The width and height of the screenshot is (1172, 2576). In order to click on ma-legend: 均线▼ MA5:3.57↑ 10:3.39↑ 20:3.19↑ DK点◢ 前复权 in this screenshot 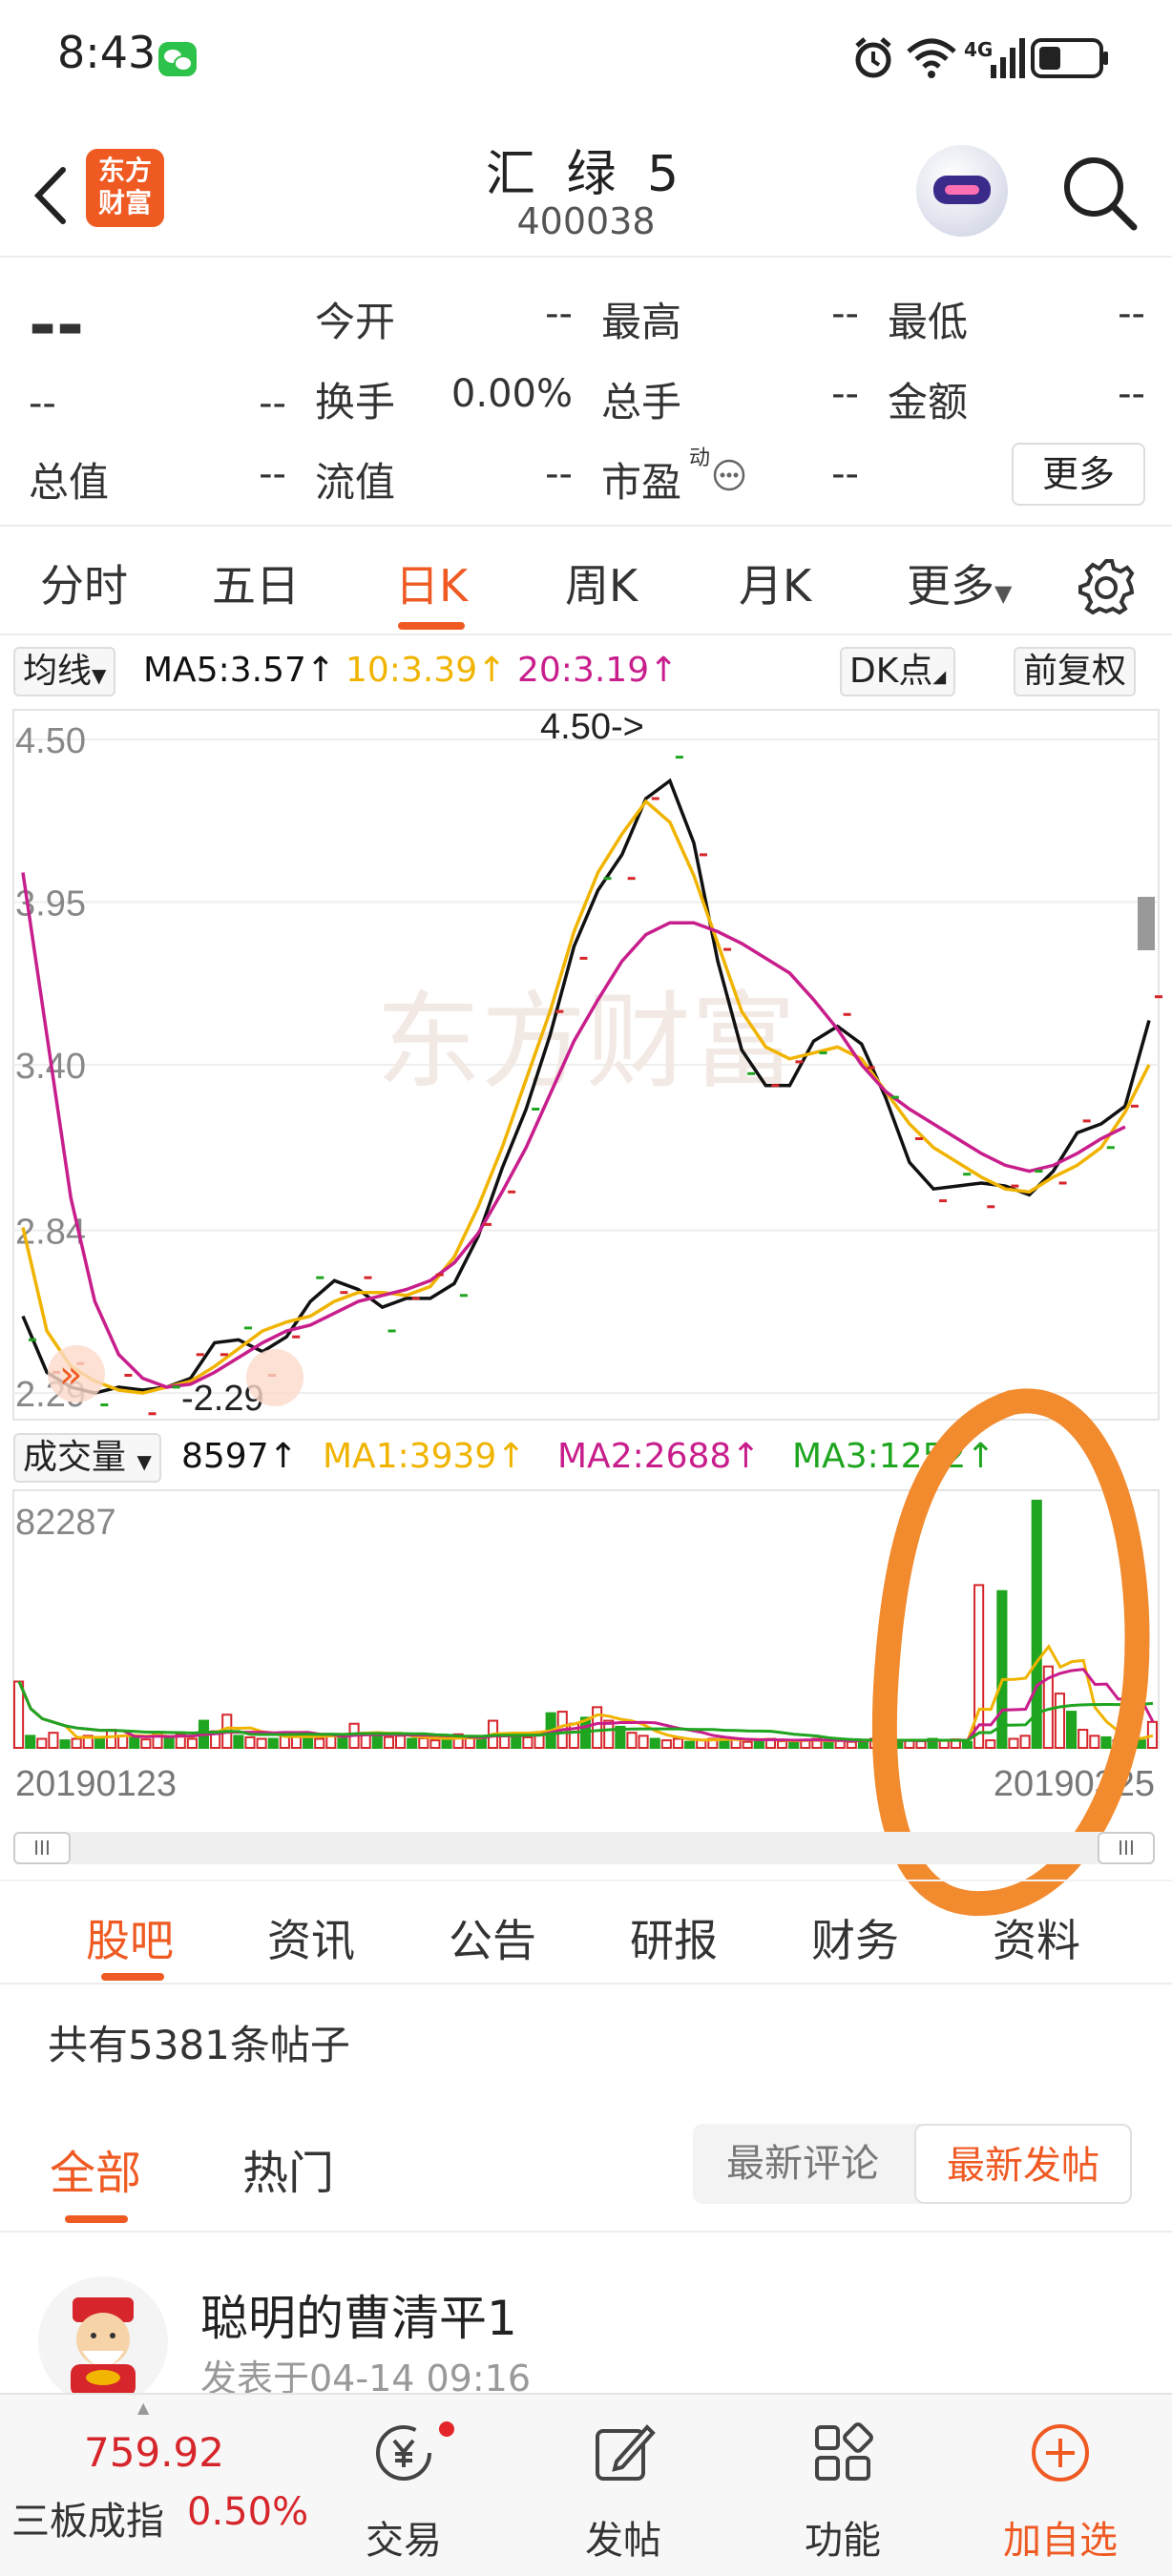, I will do `click(586, 671)`.